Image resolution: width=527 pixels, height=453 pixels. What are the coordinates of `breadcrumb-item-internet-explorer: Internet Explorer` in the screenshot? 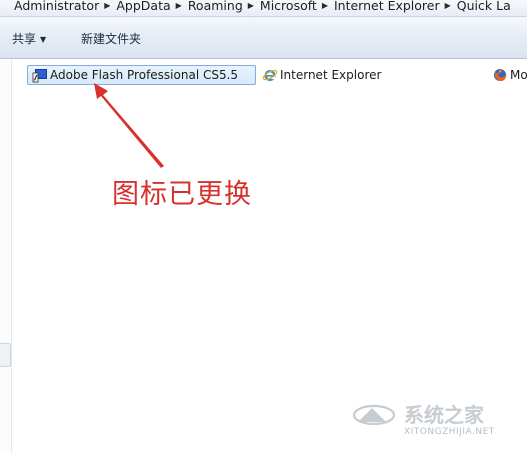 It's located at (387, 7).